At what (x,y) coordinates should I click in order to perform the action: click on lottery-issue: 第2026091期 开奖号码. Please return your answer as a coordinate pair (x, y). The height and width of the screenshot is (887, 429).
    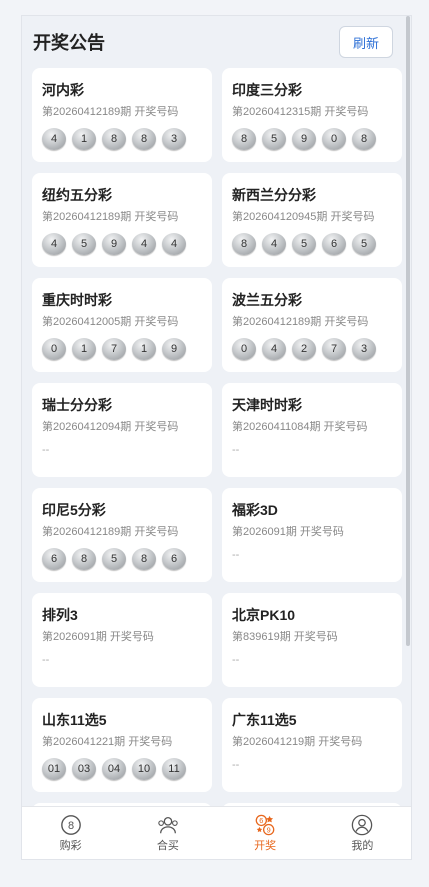
    Looking at the image, I should click on (288, 532).